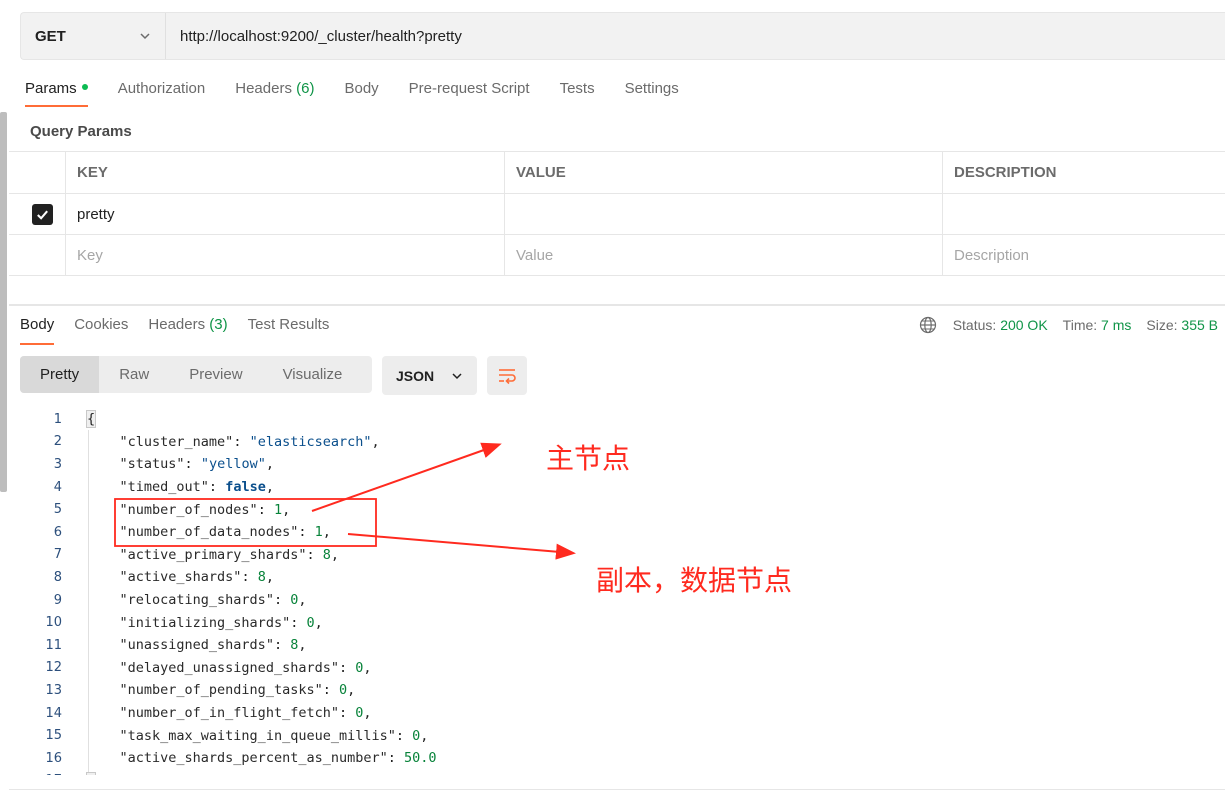 The image size is (1225, 805). What do you see at coordinates (469, 92) in the screenshot?
I see `tab-pre-request-script: Pre-request Script` at bounding box center [469, 92].